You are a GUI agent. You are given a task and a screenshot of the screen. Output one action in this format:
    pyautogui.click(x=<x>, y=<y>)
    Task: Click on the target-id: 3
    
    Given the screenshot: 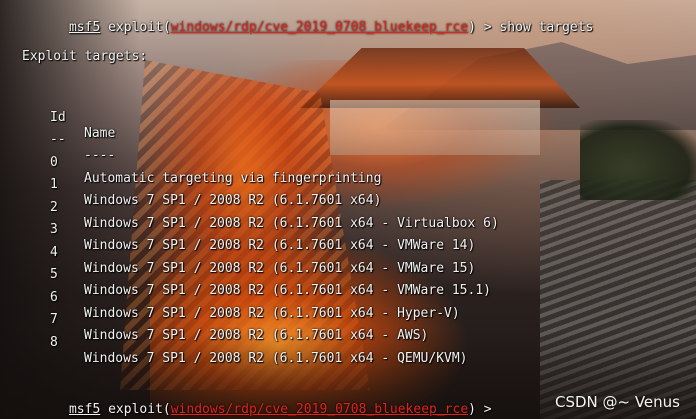 What is the action you would take?
    pyautogui.click(x=54, y=229)
    